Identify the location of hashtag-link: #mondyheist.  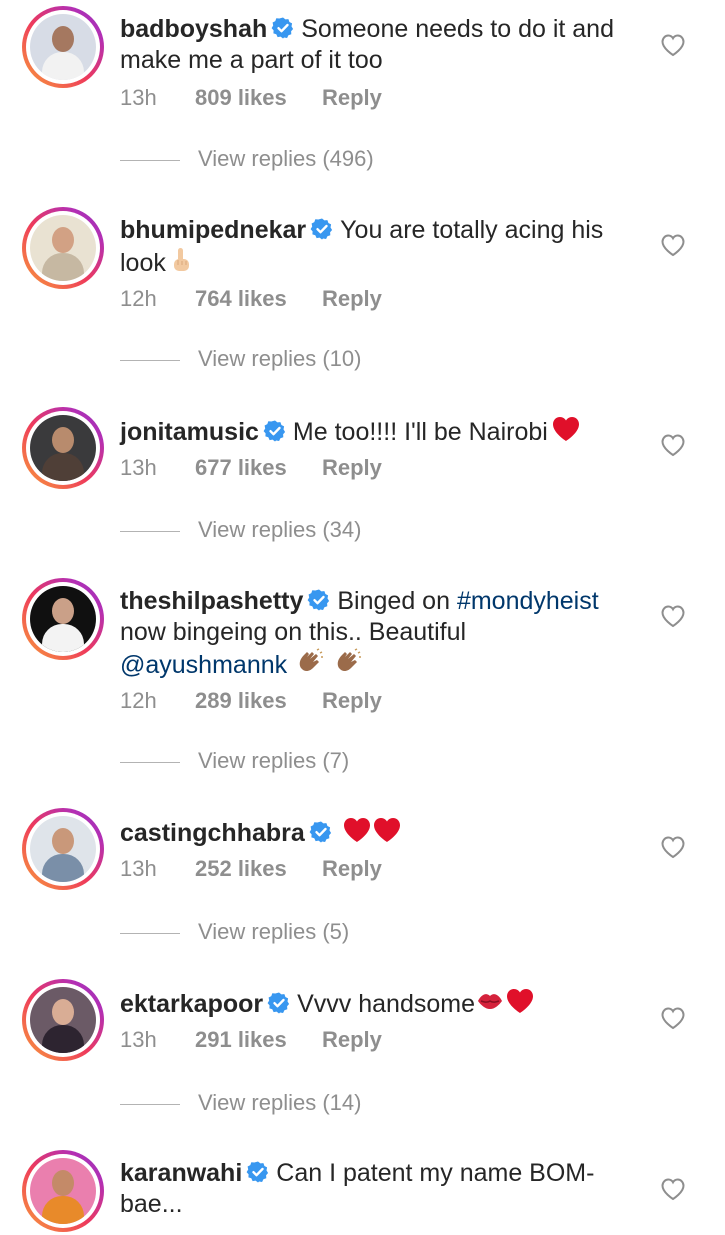
(528, 601).